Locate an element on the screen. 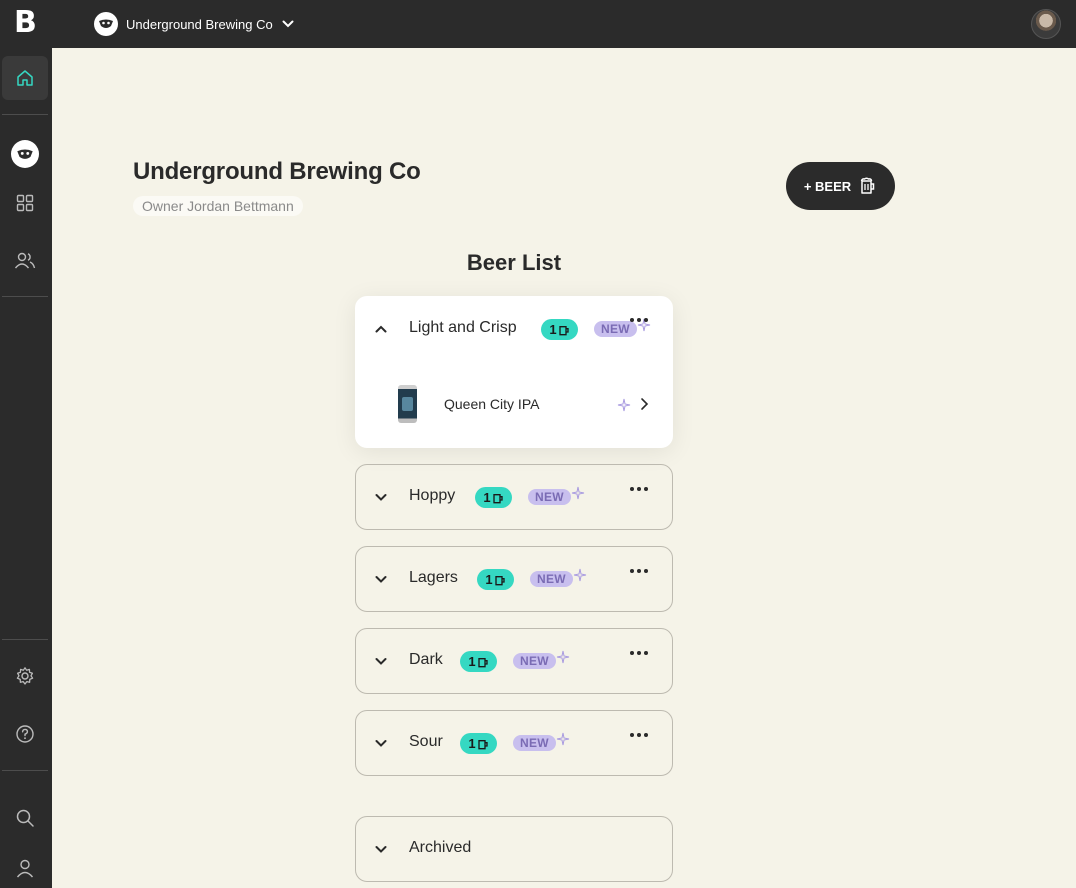 The image size is (1076, 888). category-header: Hoppy 1 NEW is located at coordinates (514, 497).